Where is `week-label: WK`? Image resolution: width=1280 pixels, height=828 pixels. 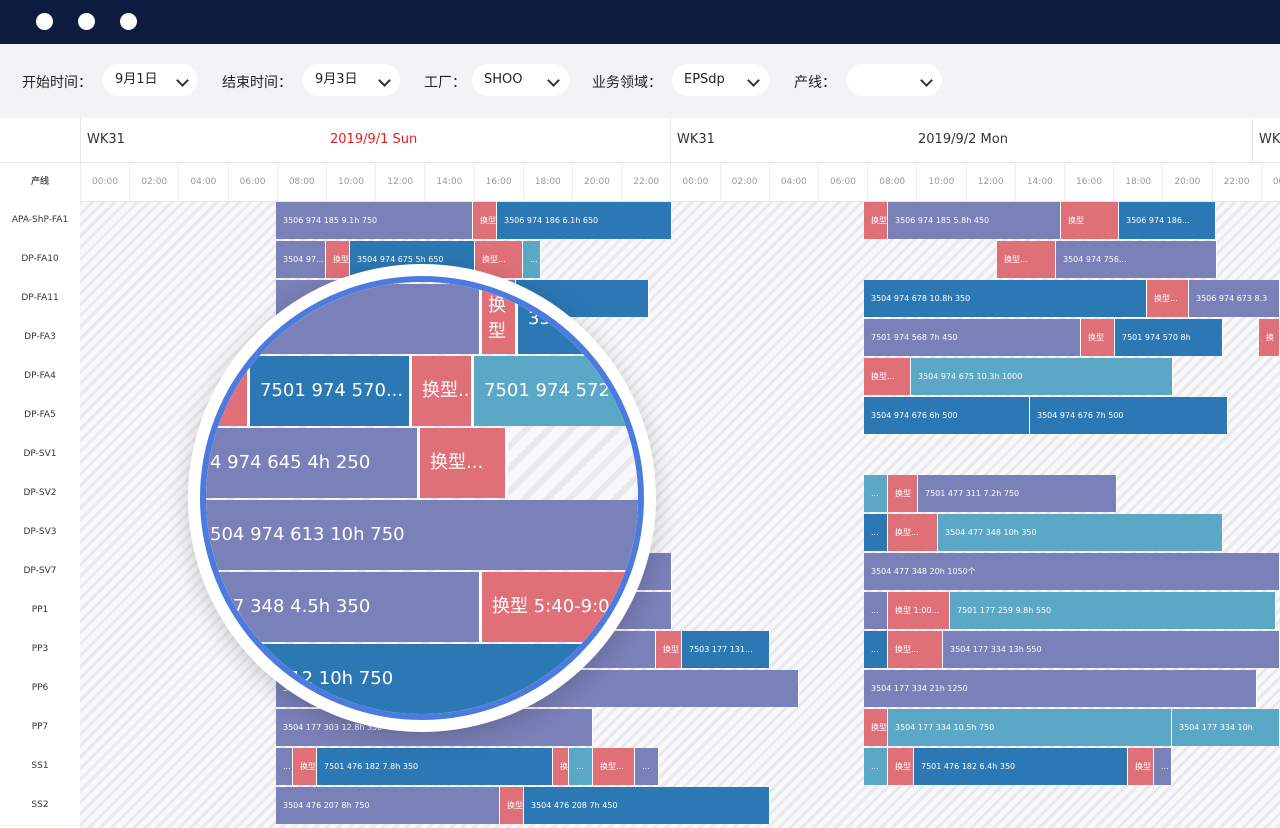 week-label: WK is located at coordinates (1266, 140).